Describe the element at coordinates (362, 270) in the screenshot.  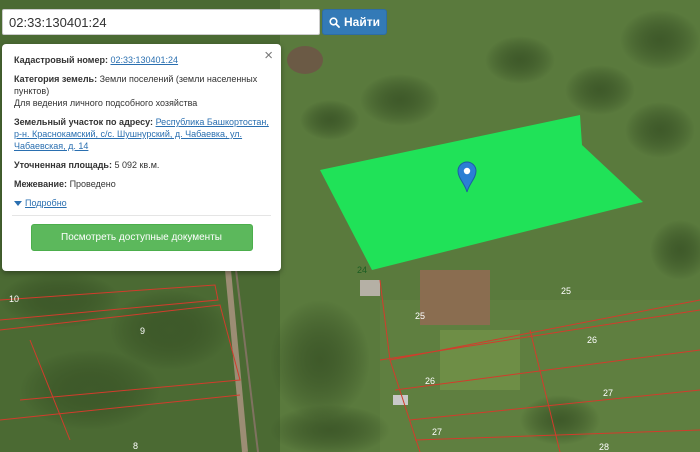
I see `parcel-number-label: 24` at that location.